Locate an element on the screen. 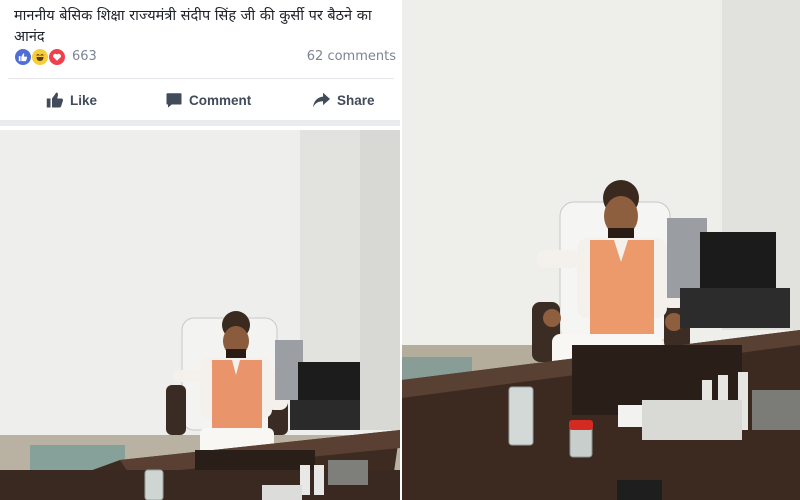 The height and width of the screenshot is (500, 800). actions-divider is located at coordinates (201, 78).